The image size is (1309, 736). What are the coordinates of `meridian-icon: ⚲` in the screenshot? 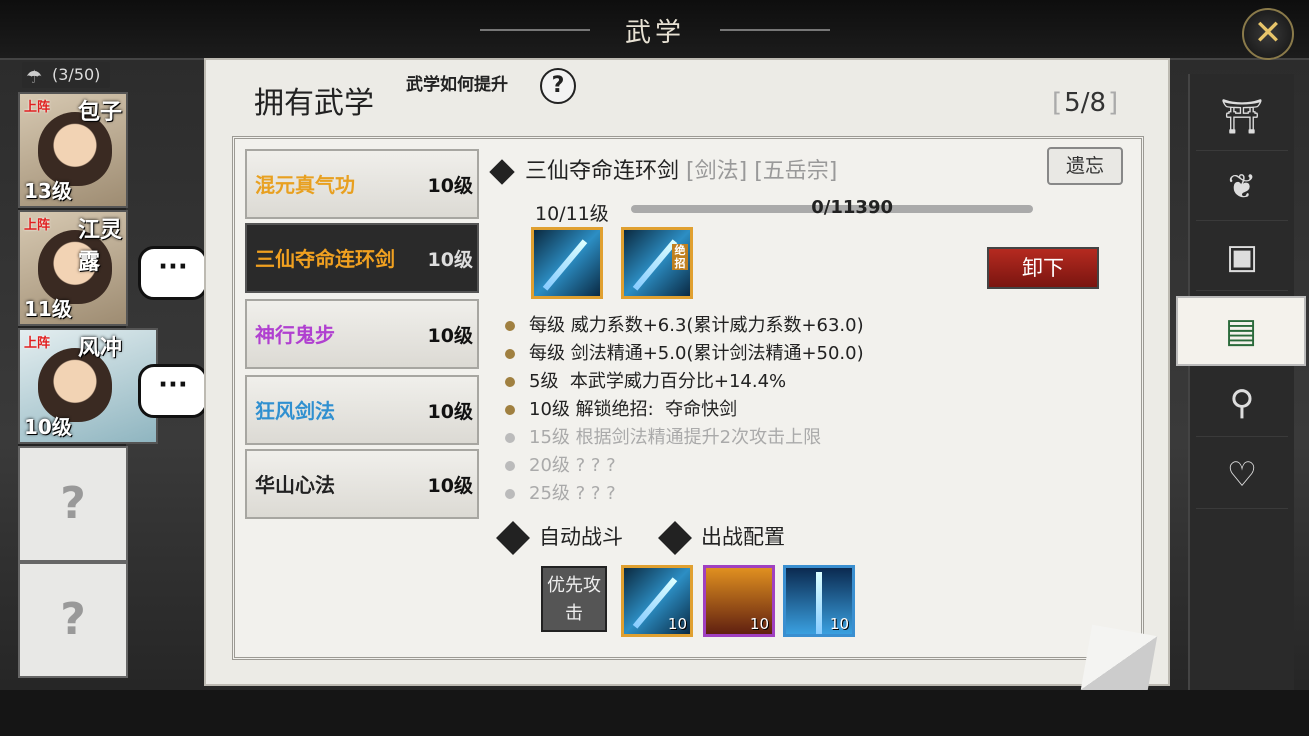 It's located at (1242, 403).